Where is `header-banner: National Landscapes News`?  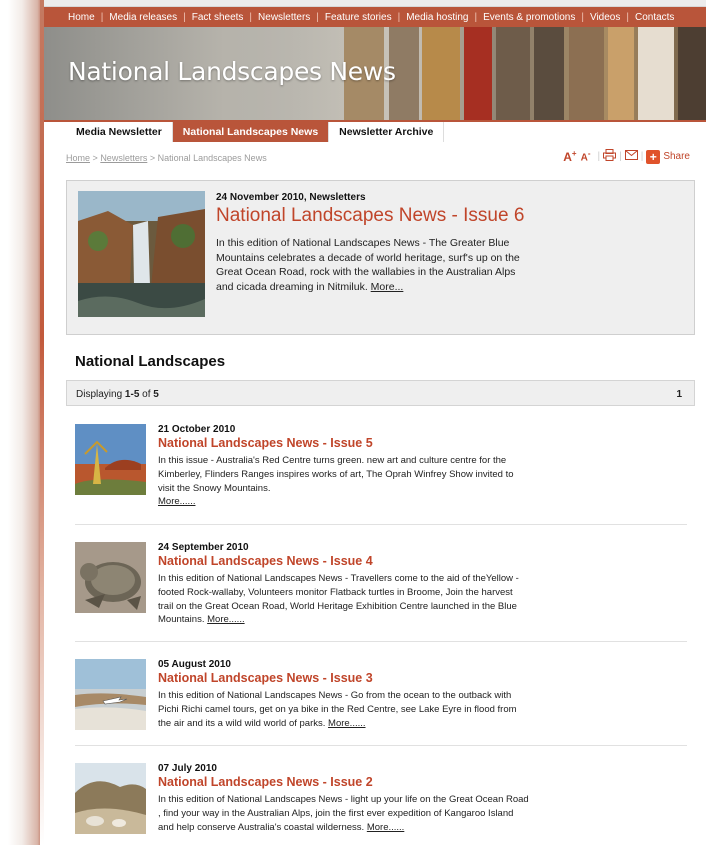 header-banner: National Landscapes News is located at coordinates (375, 73).